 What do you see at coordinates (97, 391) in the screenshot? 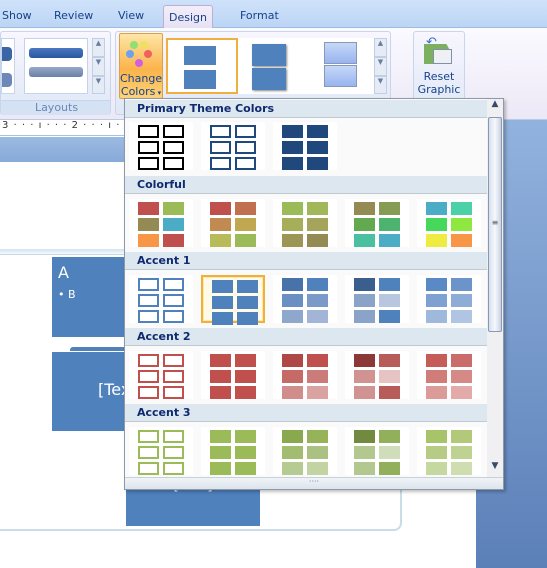
I see `smartart-shape-text: [Text]` at bounding box center [97, 391].